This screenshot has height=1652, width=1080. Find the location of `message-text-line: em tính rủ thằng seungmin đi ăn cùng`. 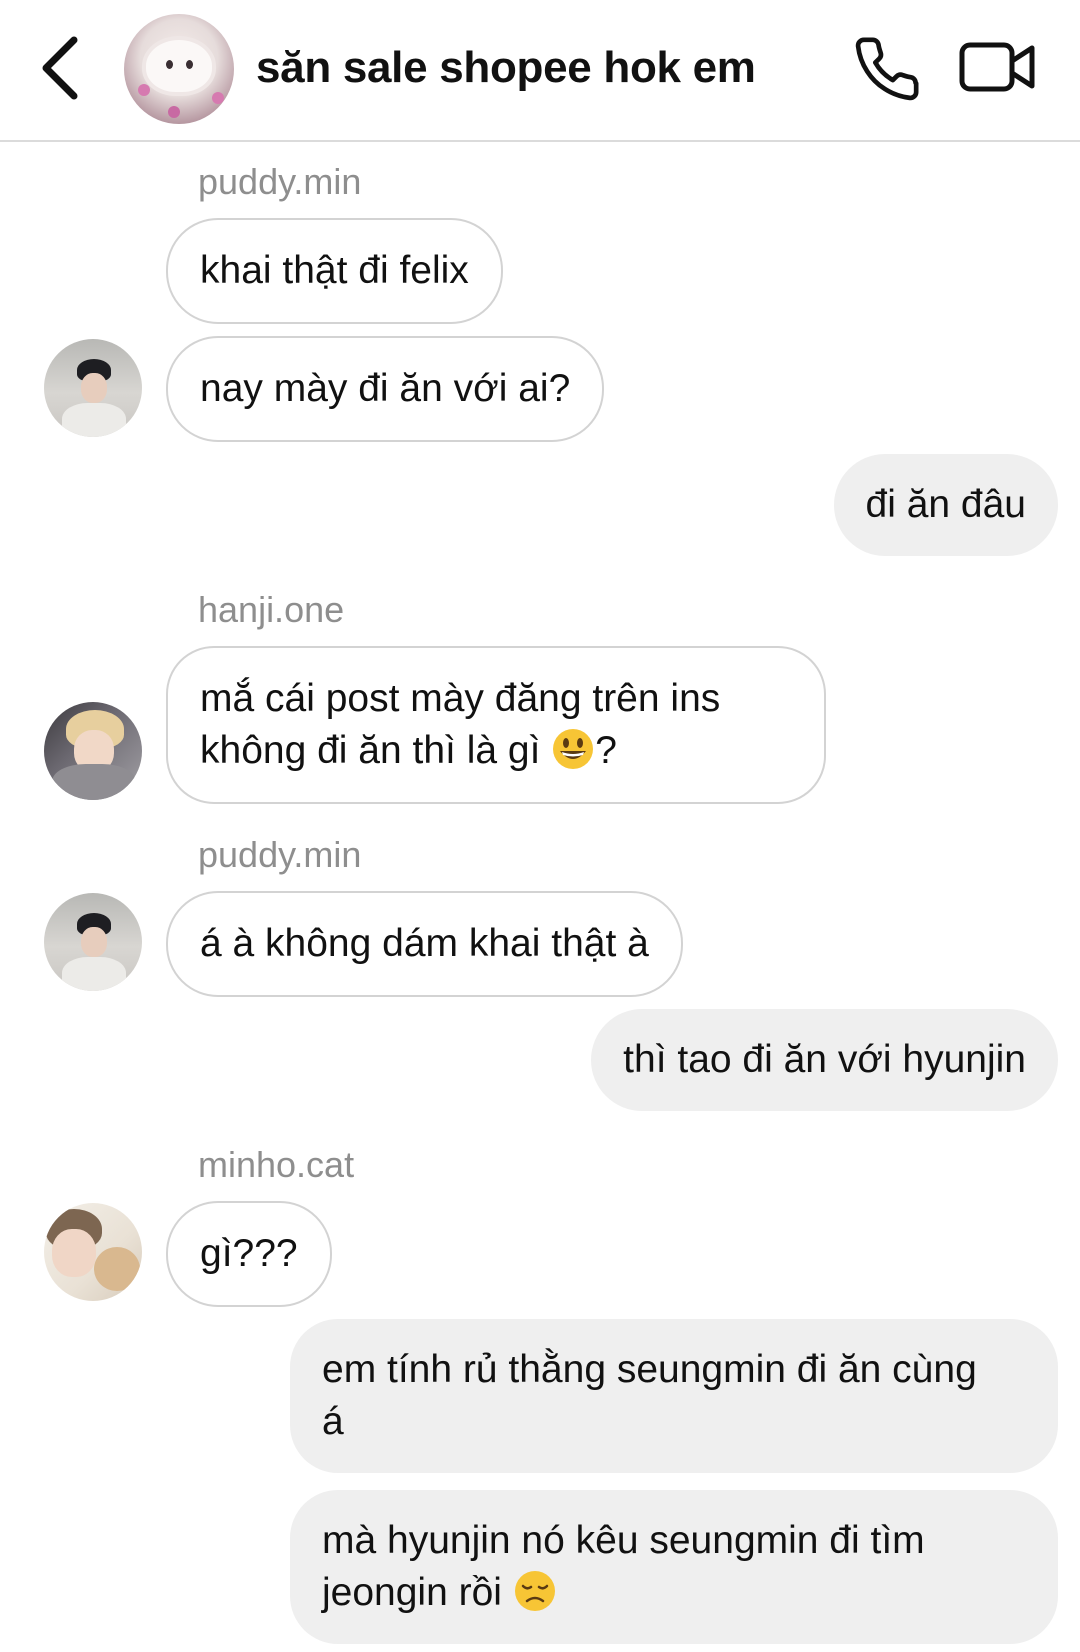

message-text-line: em tính rủ thằng seungmin đi ăn cùng is located at coordinates (649, 1369).